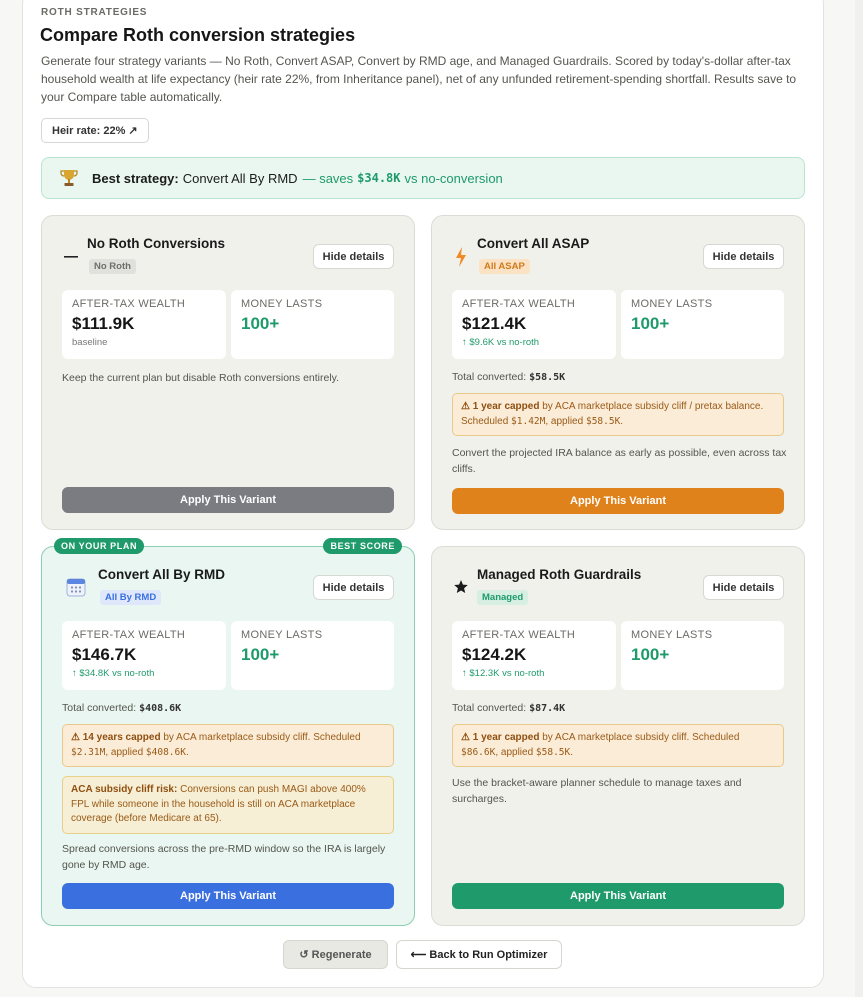 The height and width of the screenshot is (997, 863). I want to click on regenerate-button: ↺ Regenerate, so click(335, 954).